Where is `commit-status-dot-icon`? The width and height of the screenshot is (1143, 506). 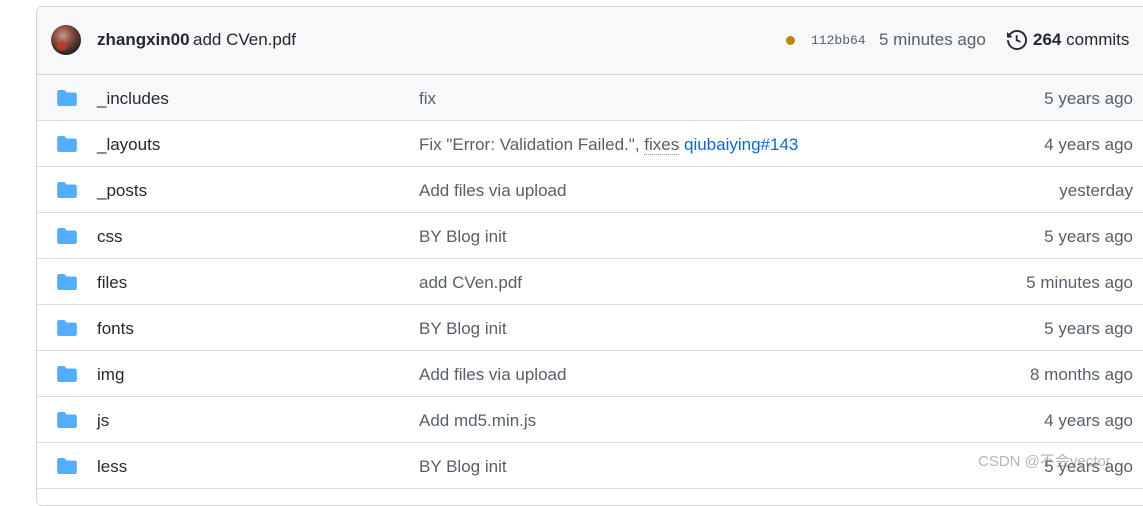
commit-status-dot-icon is located at coordinates (790, 40).